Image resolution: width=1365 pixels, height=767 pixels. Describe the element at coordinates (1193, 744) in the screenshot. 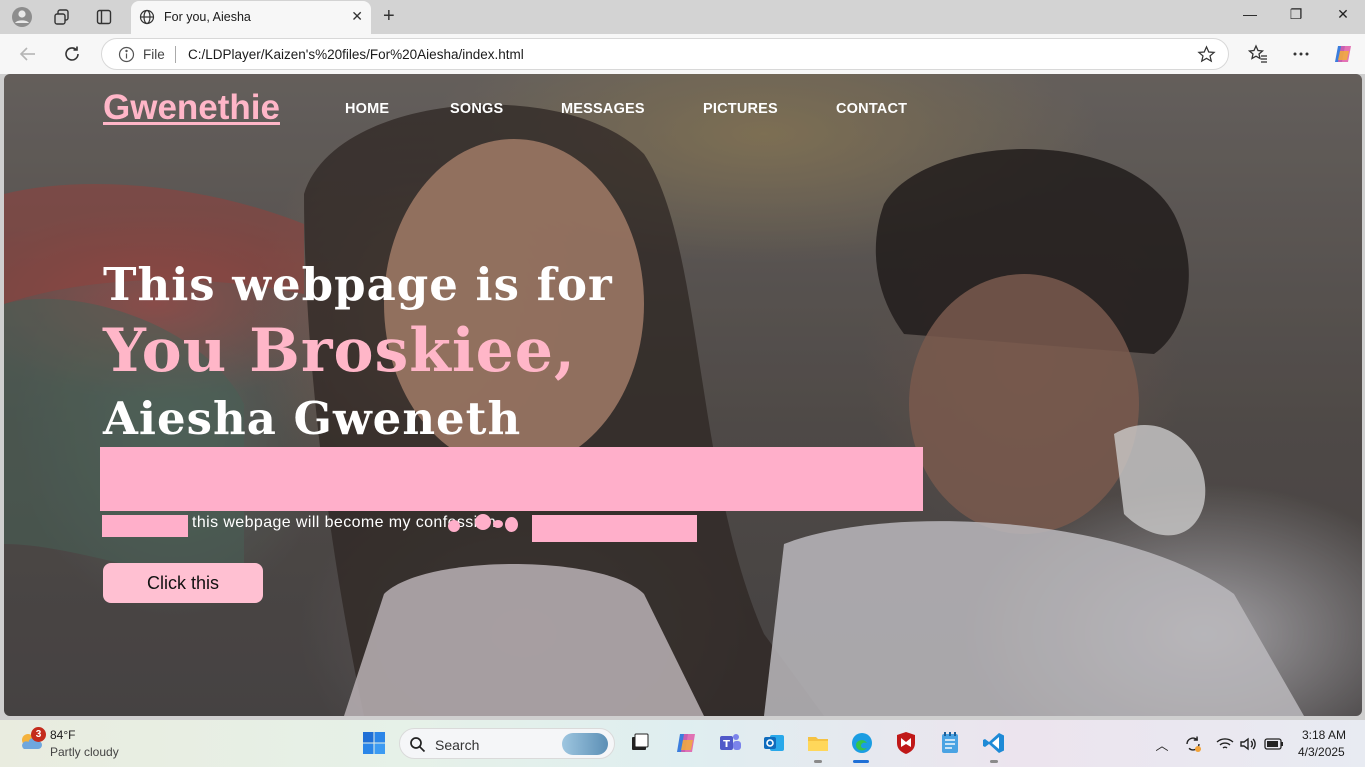

I see `sync-status-icon` at that location.